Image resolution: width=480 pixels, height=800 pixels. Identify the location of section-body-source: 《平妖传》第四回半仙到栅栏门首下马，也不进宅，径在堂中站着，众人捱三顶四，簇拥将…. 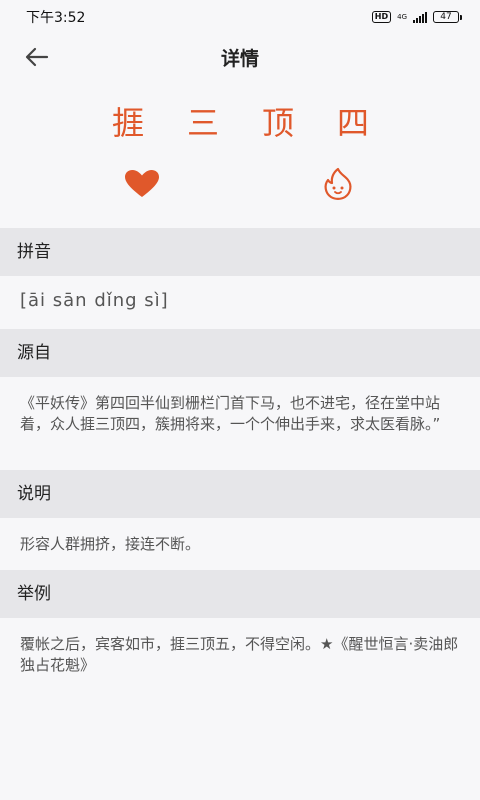
(240, 428).